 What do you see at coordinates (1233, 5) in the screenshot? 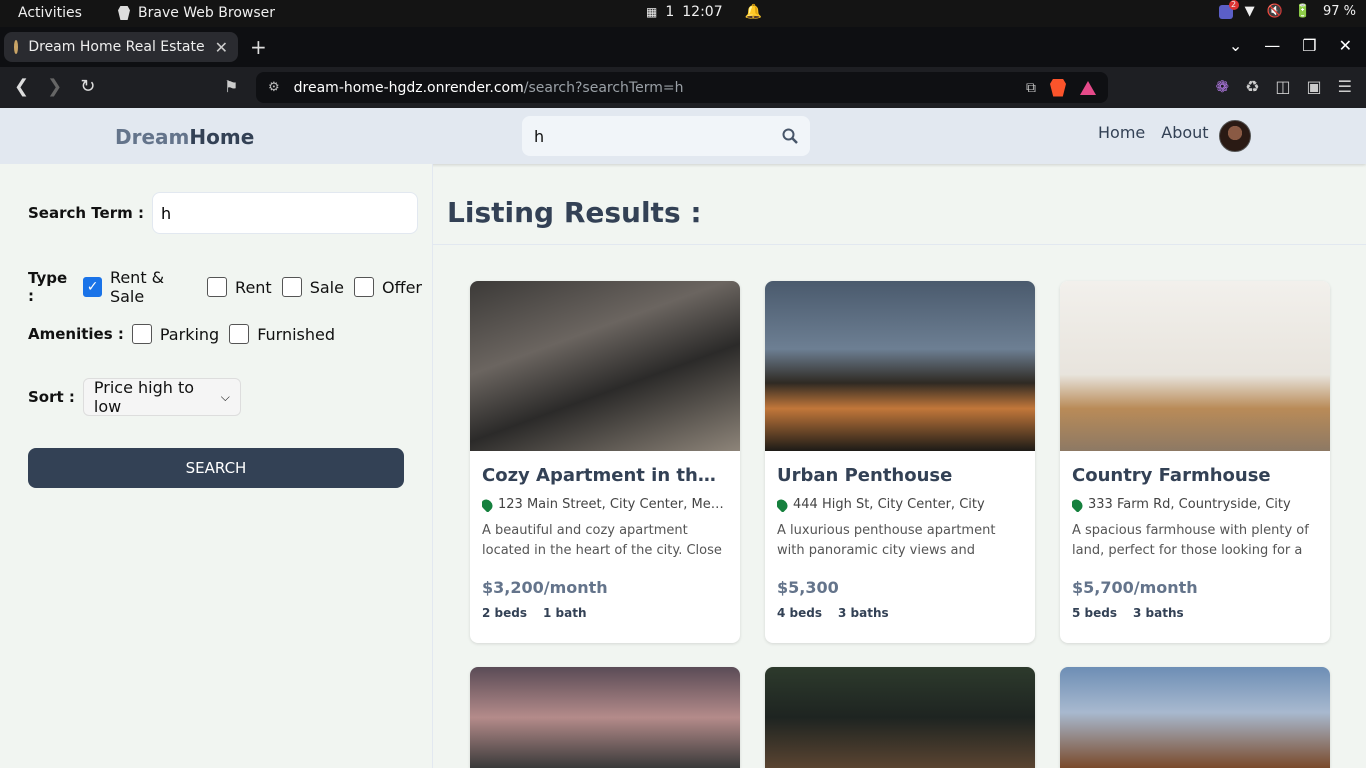
I see `notification-count: 2` at bounding box center [1233, 5].